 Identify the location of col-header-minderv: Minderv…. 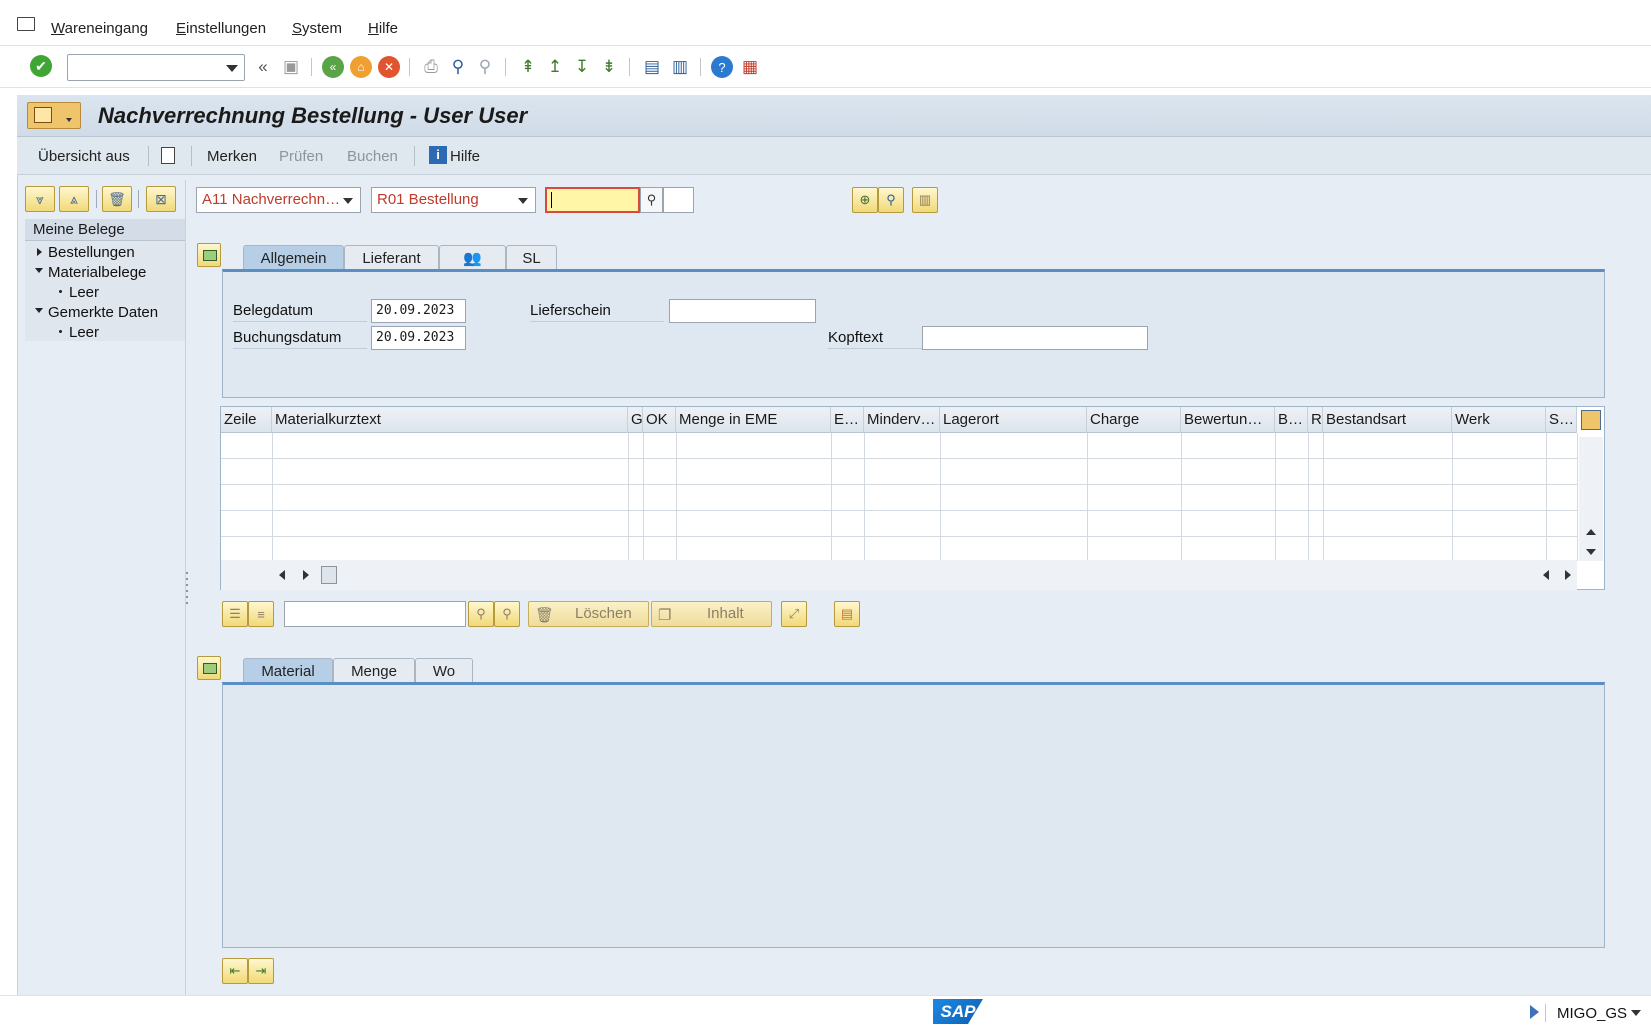
(902, 420).